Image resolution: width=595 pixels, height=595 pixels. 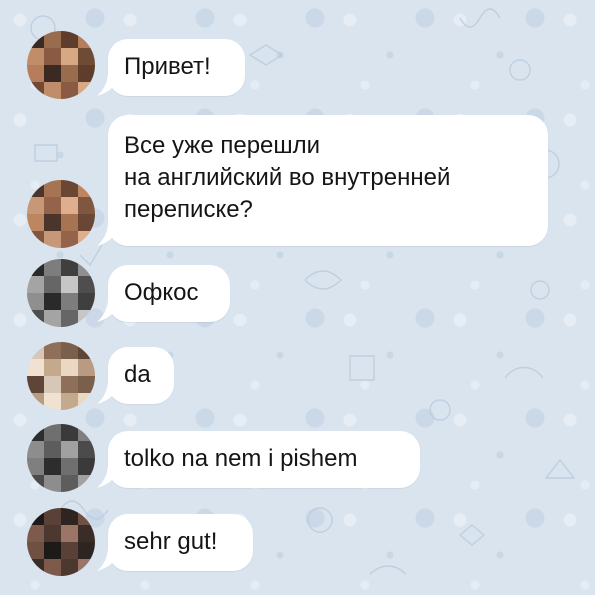 I want to click on message-row: Привет!, so click(x=297, y=67).